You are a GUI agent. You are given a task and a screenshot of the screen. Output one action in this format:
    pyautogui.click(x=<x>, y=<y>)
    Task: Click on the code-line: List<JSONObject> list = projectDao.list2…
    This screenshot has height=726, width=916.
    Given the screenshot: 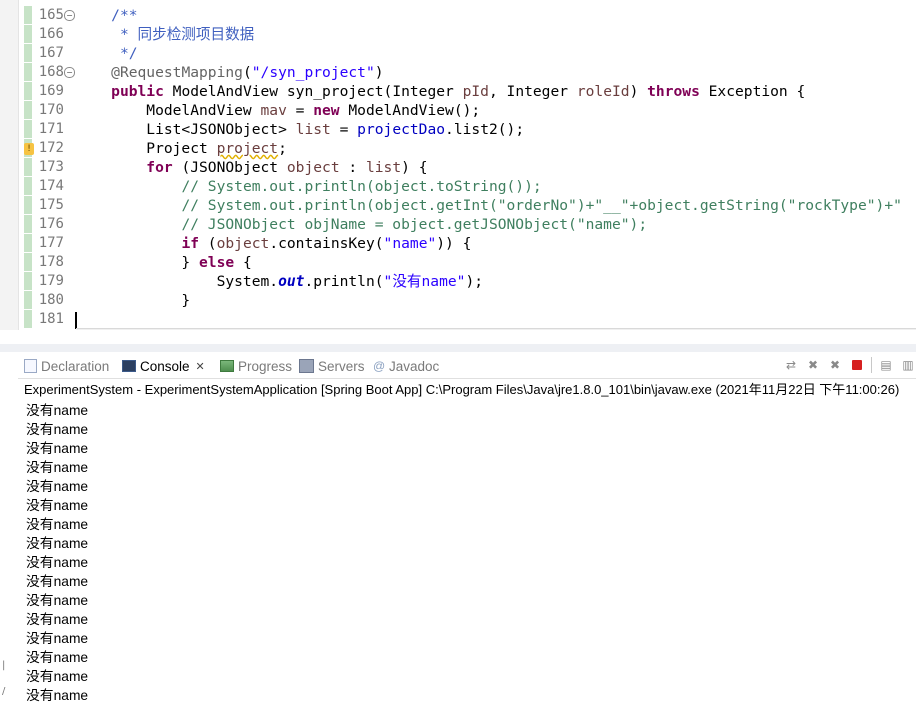 What is the action you would take?
    pyautogui.click(x=300, y=129)
    